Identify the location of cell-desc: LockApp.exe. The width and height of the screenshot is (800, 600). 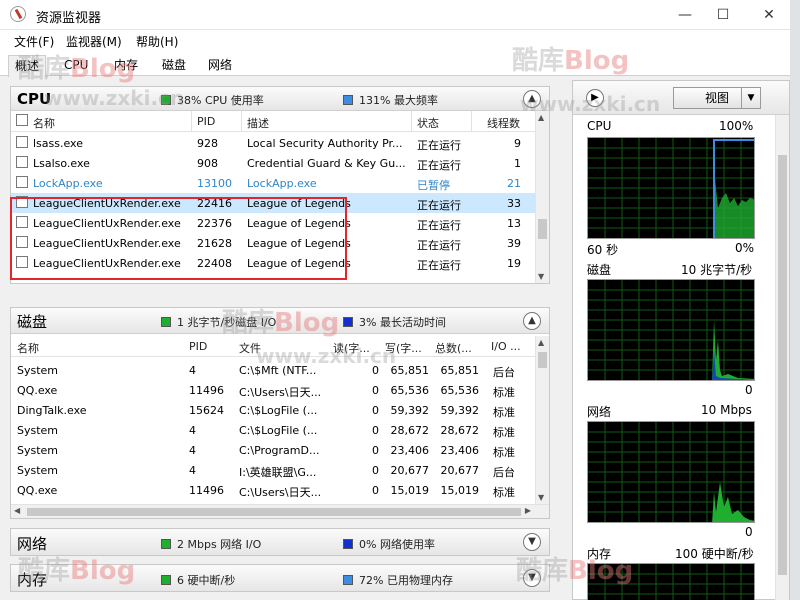
(282, 183).